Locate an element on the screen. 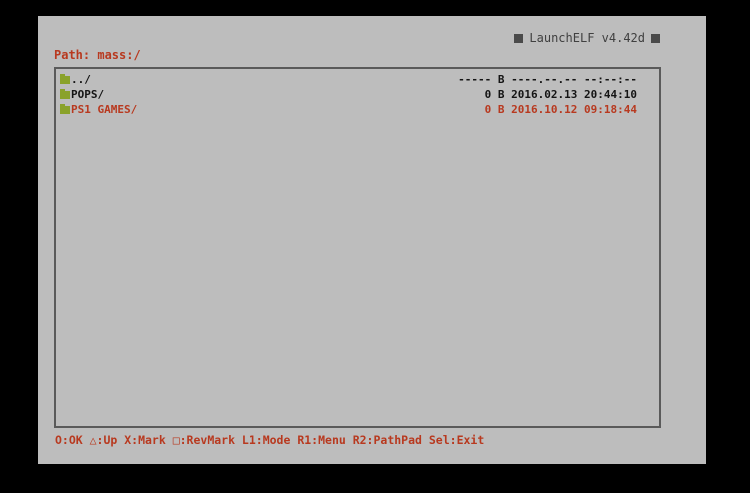  file-date: ----.--.-- is located at coordinates (544, 79).